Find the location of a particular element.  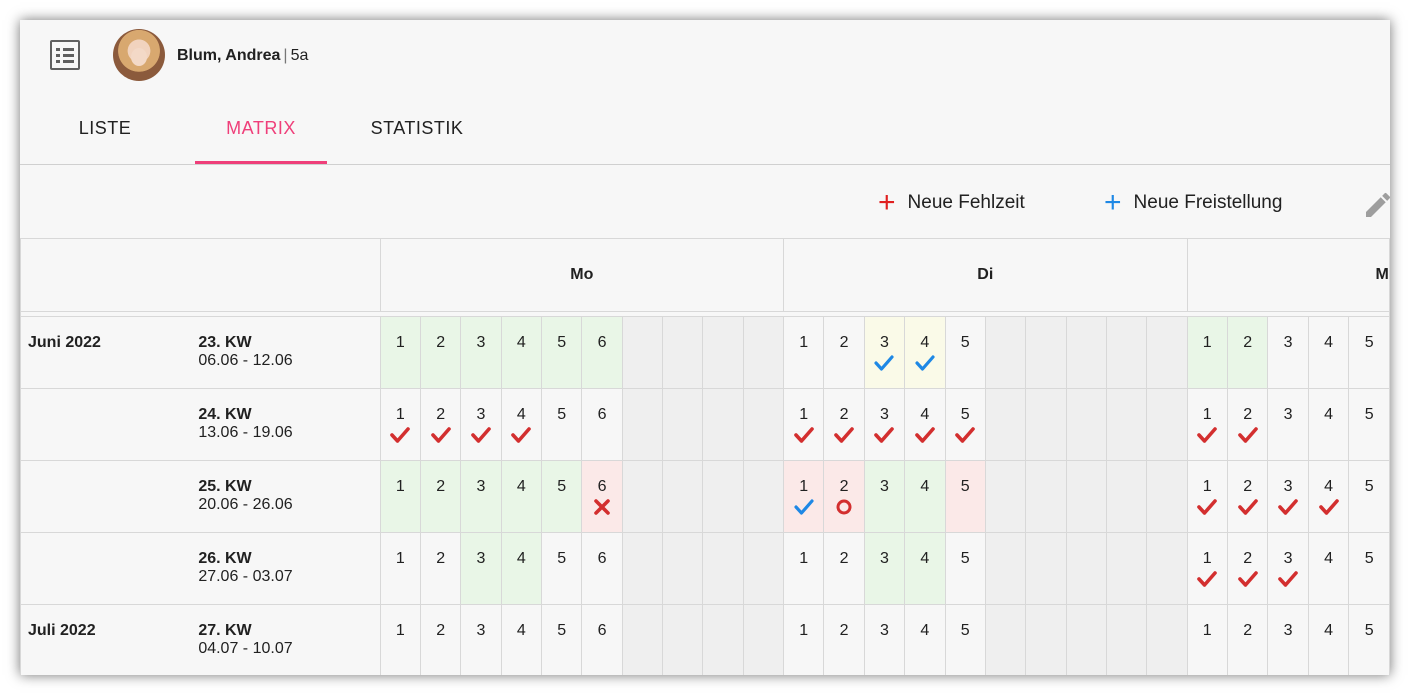

lesson-number: 3 is located at coordinates (884, 342).